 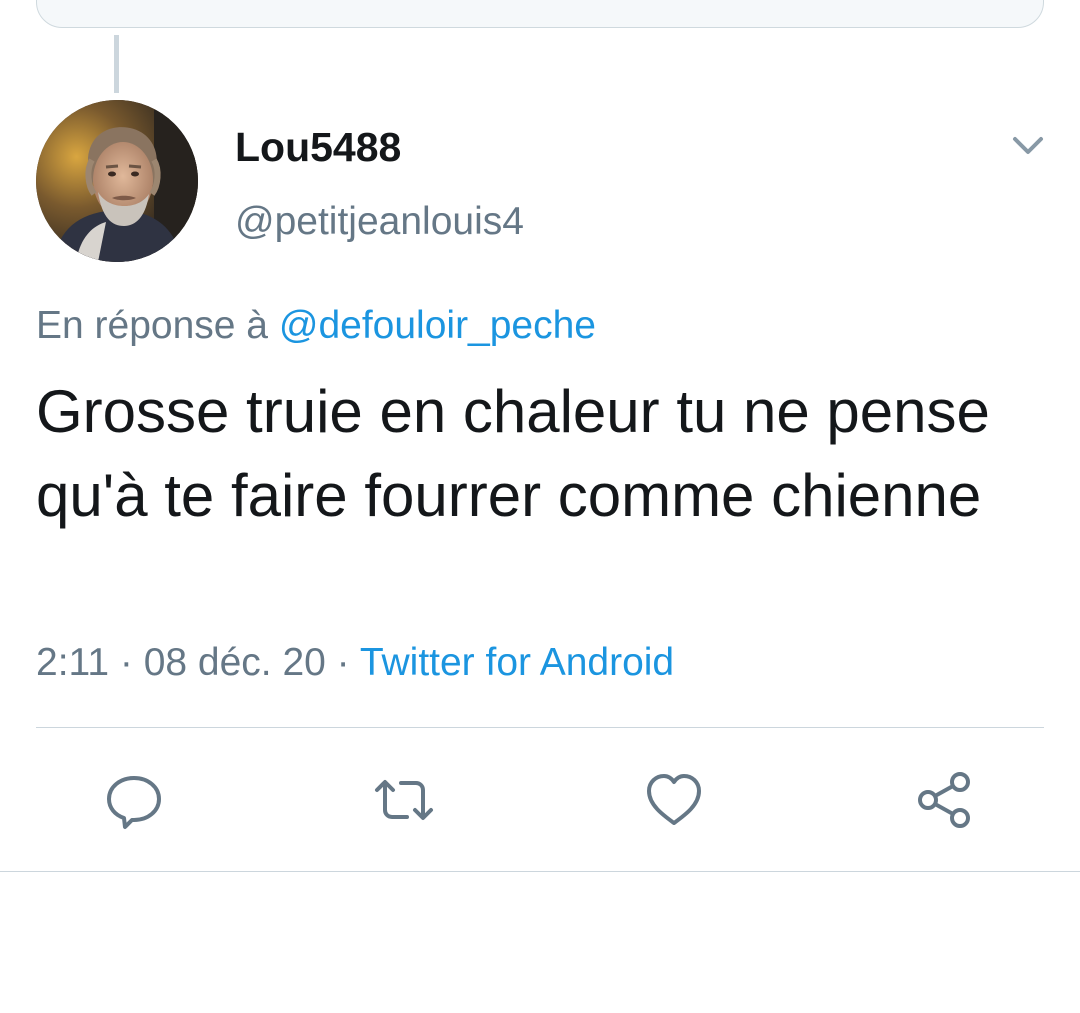 I want to click on more-options-button, so click(x=1028, y=146).